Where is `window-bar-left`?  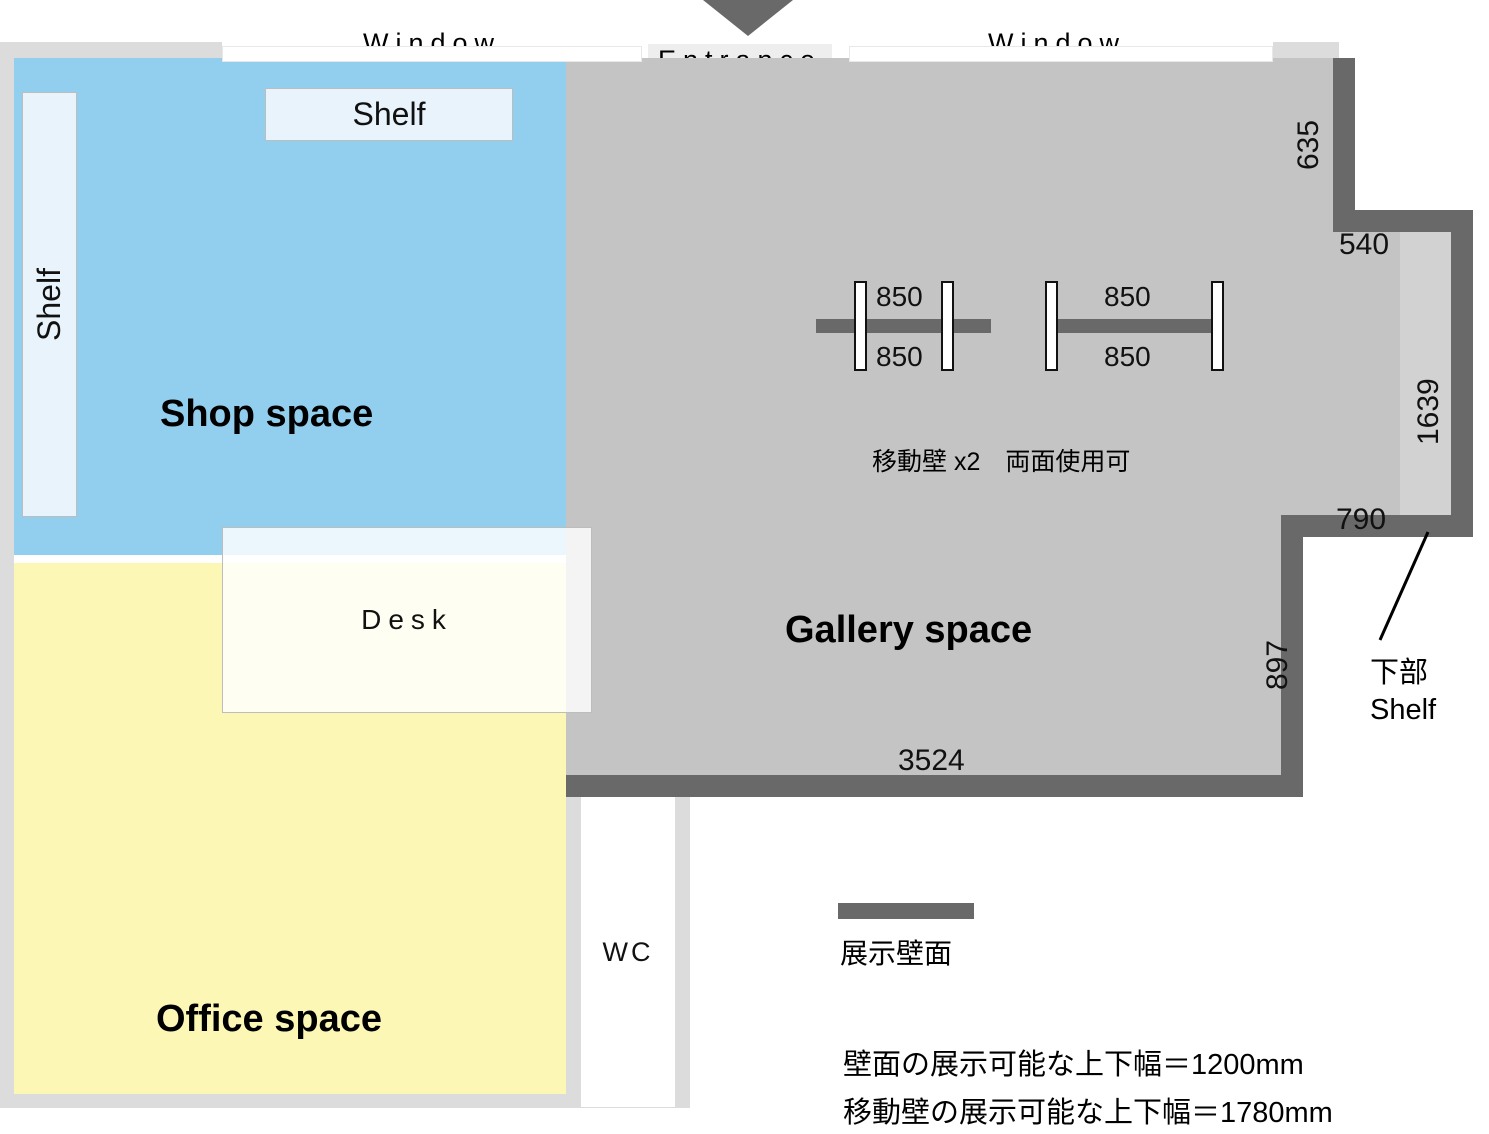 window-bar-left is located at coordinates (432, 54).